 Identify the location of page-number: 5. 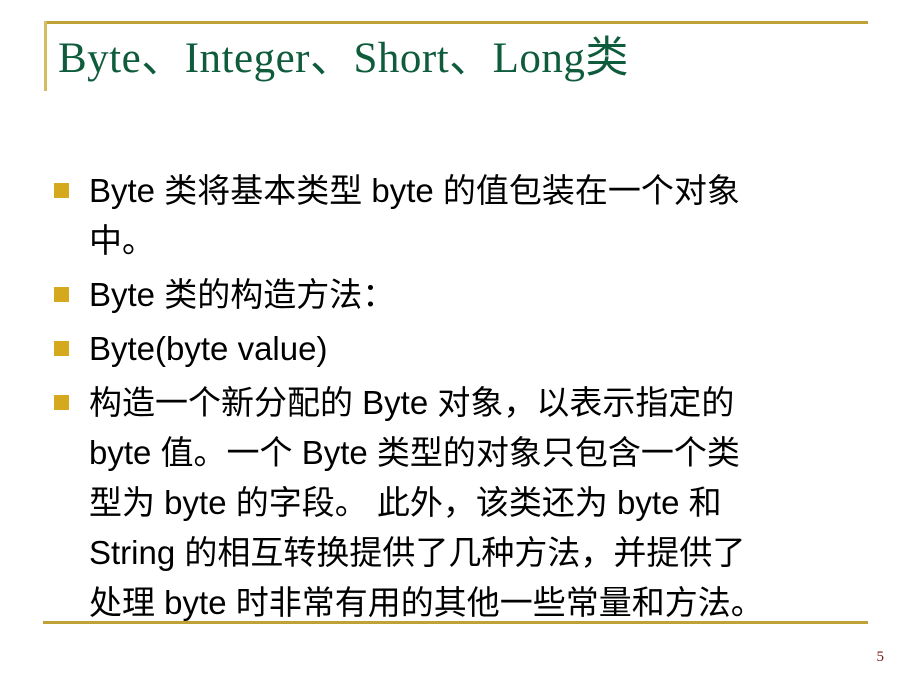
(880, 657).